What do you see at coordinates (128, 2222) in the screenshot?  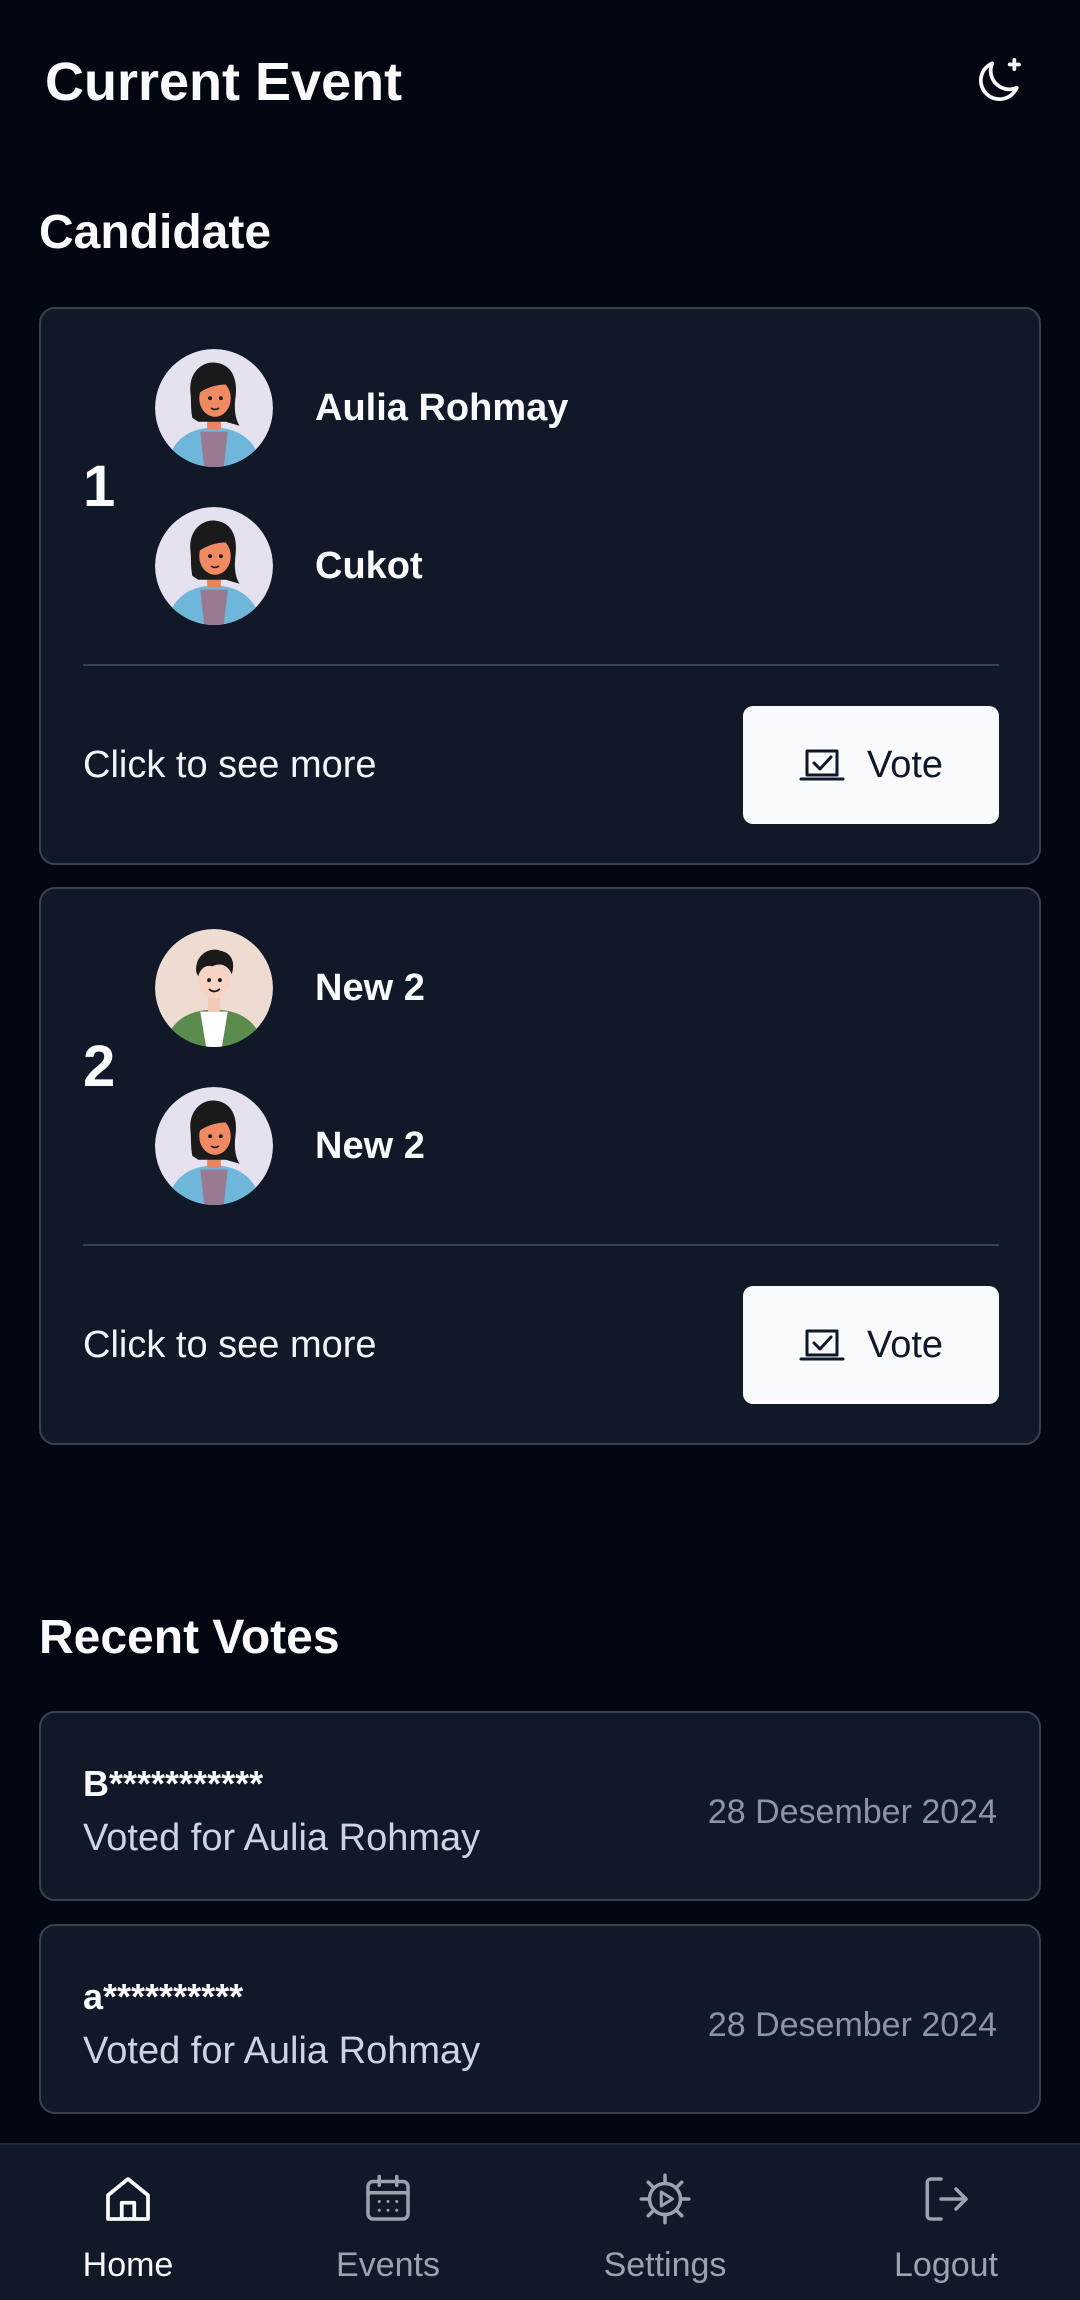 I see `nav-item-home: Home` at bounding box center [128, 2222].